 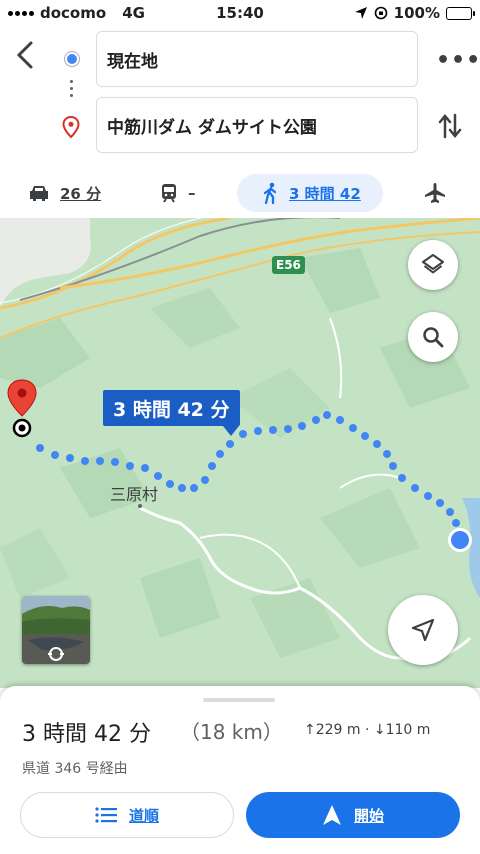 I want to click on tab-flight, so click(x=435, y=193).